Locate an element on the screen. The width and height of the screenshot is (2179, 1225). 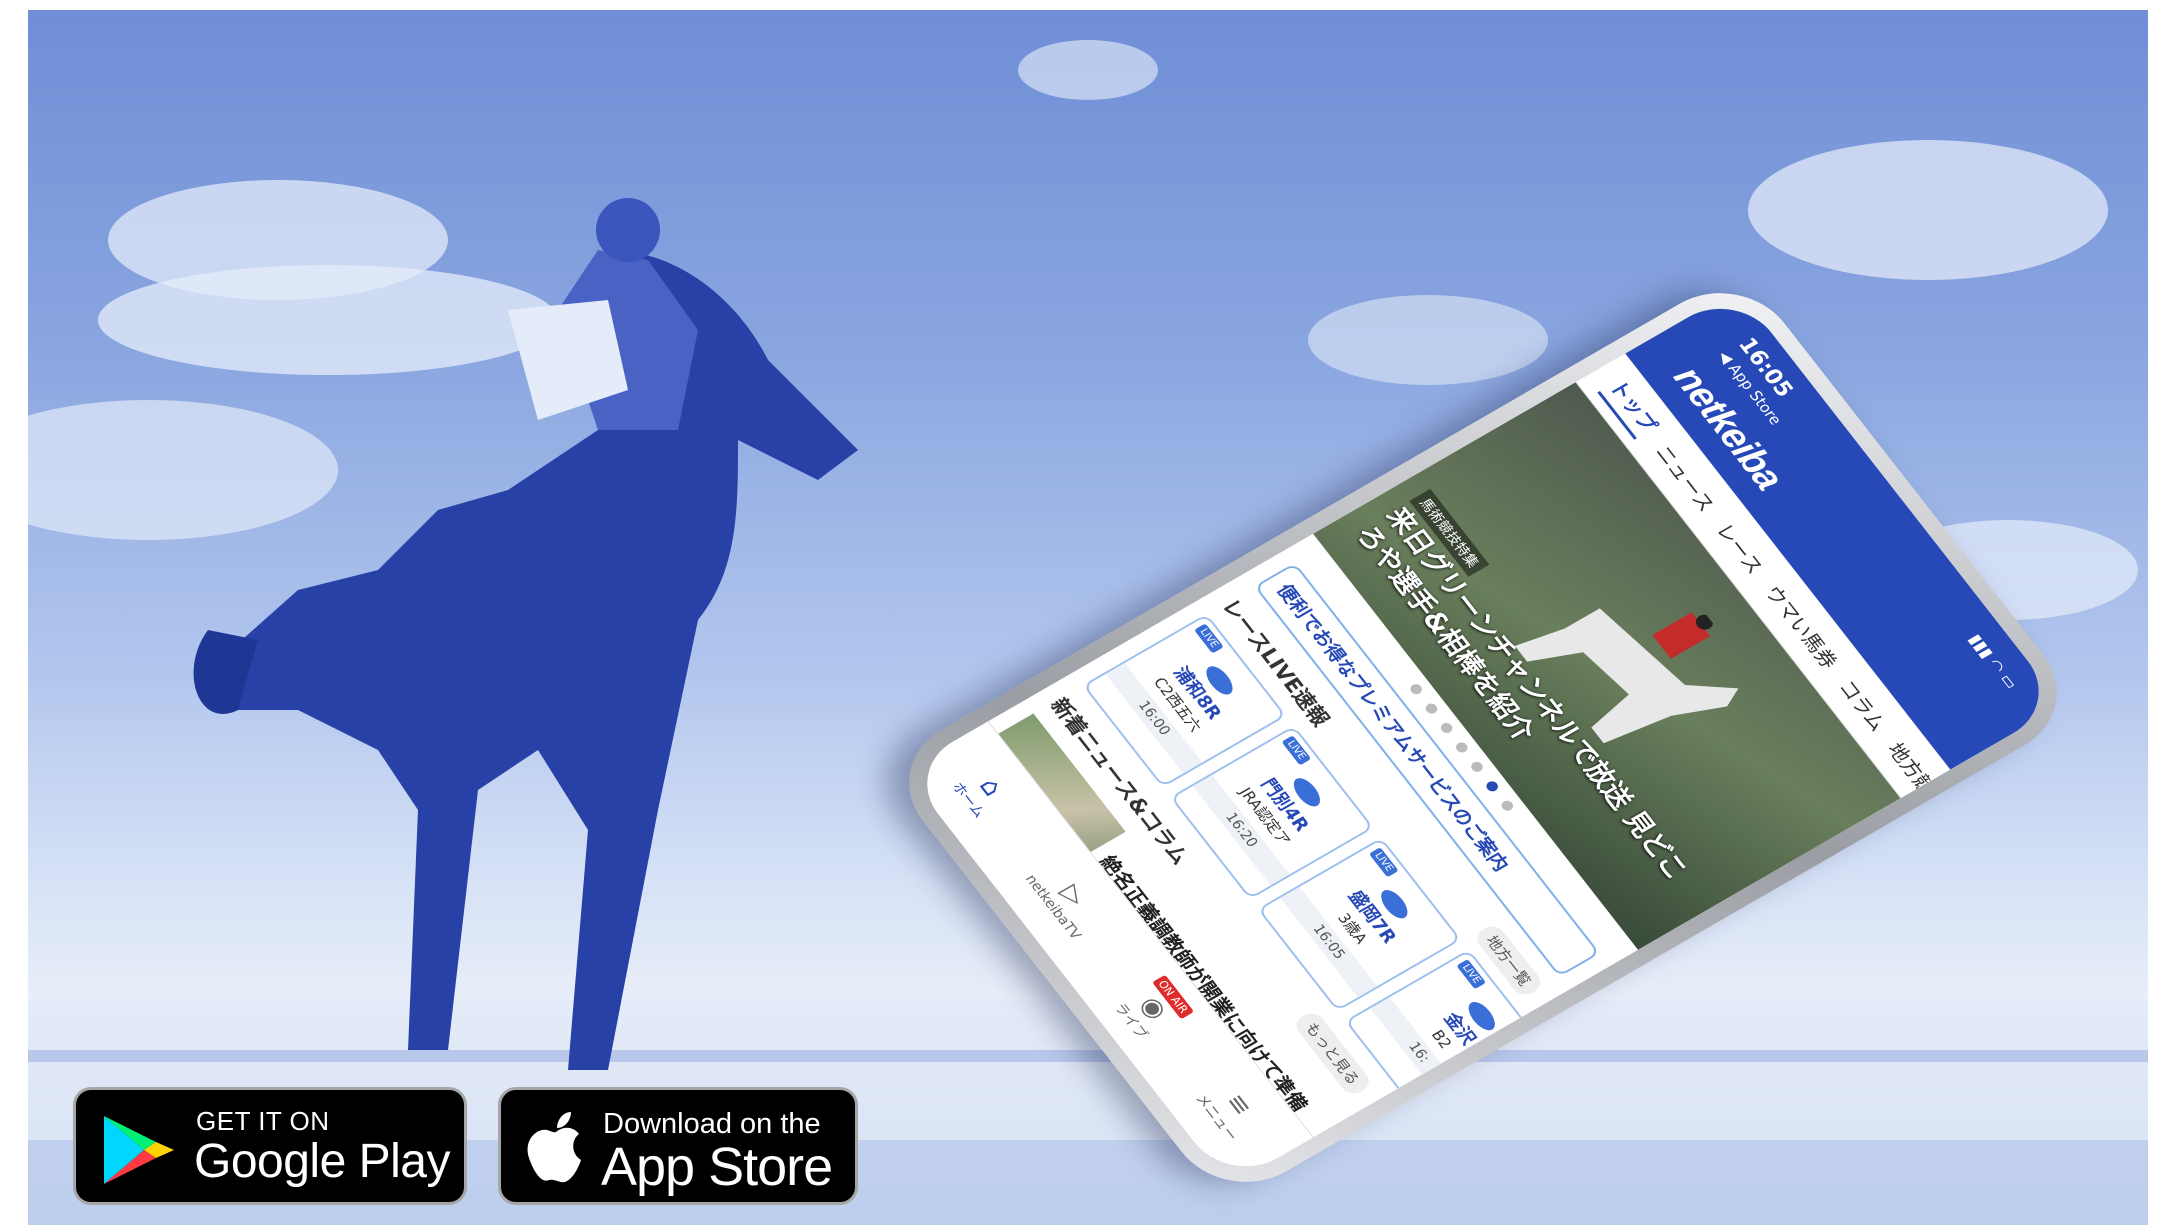
app-store-badge: Download on the App Store is located at coordinates (678, 1146).